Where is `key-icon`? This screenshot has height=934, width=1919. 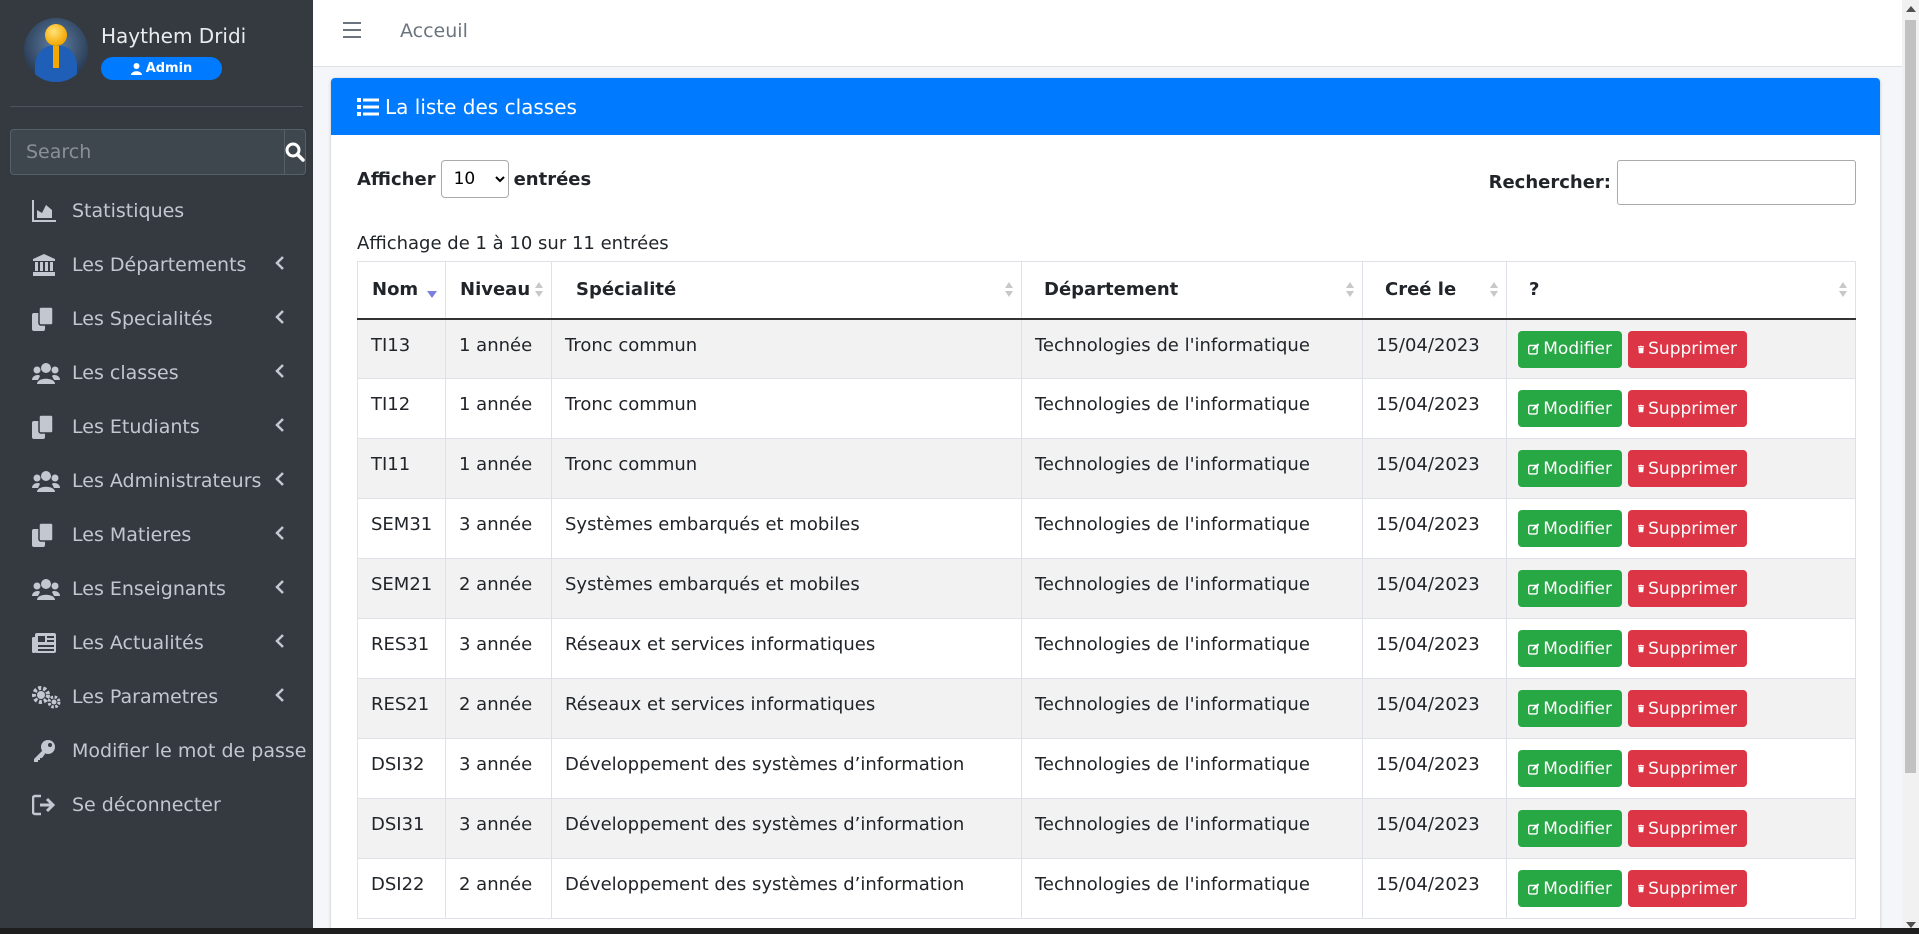 key-icon is located at coordinates (47, 751).